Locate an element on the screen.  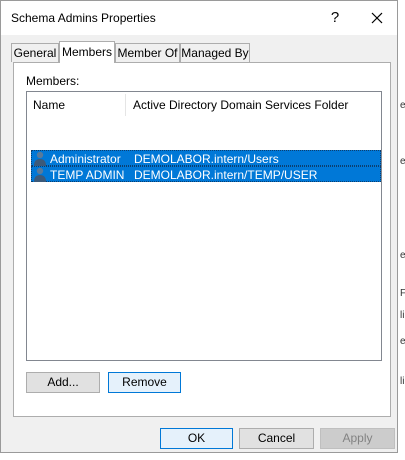
help-button: ? is located at coordinates (335, 18).